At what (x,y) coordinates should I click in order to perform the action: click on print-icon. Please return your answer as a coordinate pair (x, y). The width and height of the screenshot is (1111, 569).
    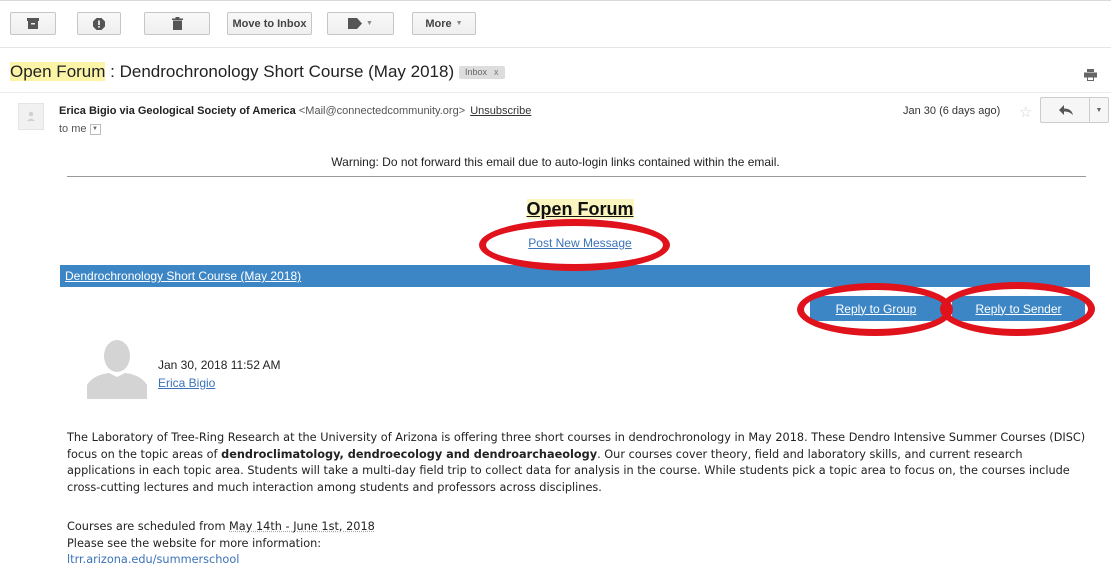
    Looking at the image, I should click on (1090, 77).